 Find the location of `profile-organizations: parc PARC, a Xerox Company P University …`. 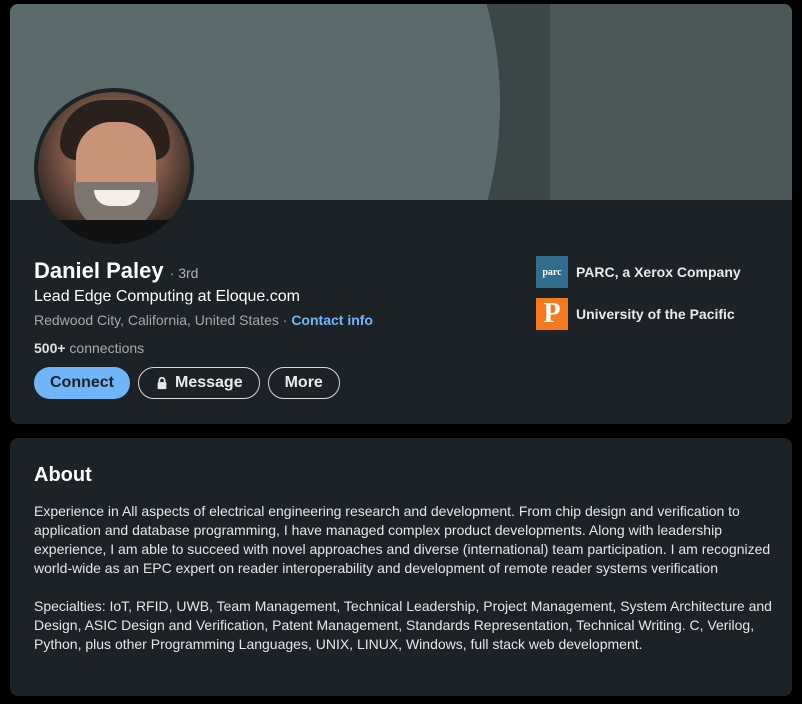

profile-organizations: parc PARC, a Xerox Company P University … is located at coordinates (638, 298).